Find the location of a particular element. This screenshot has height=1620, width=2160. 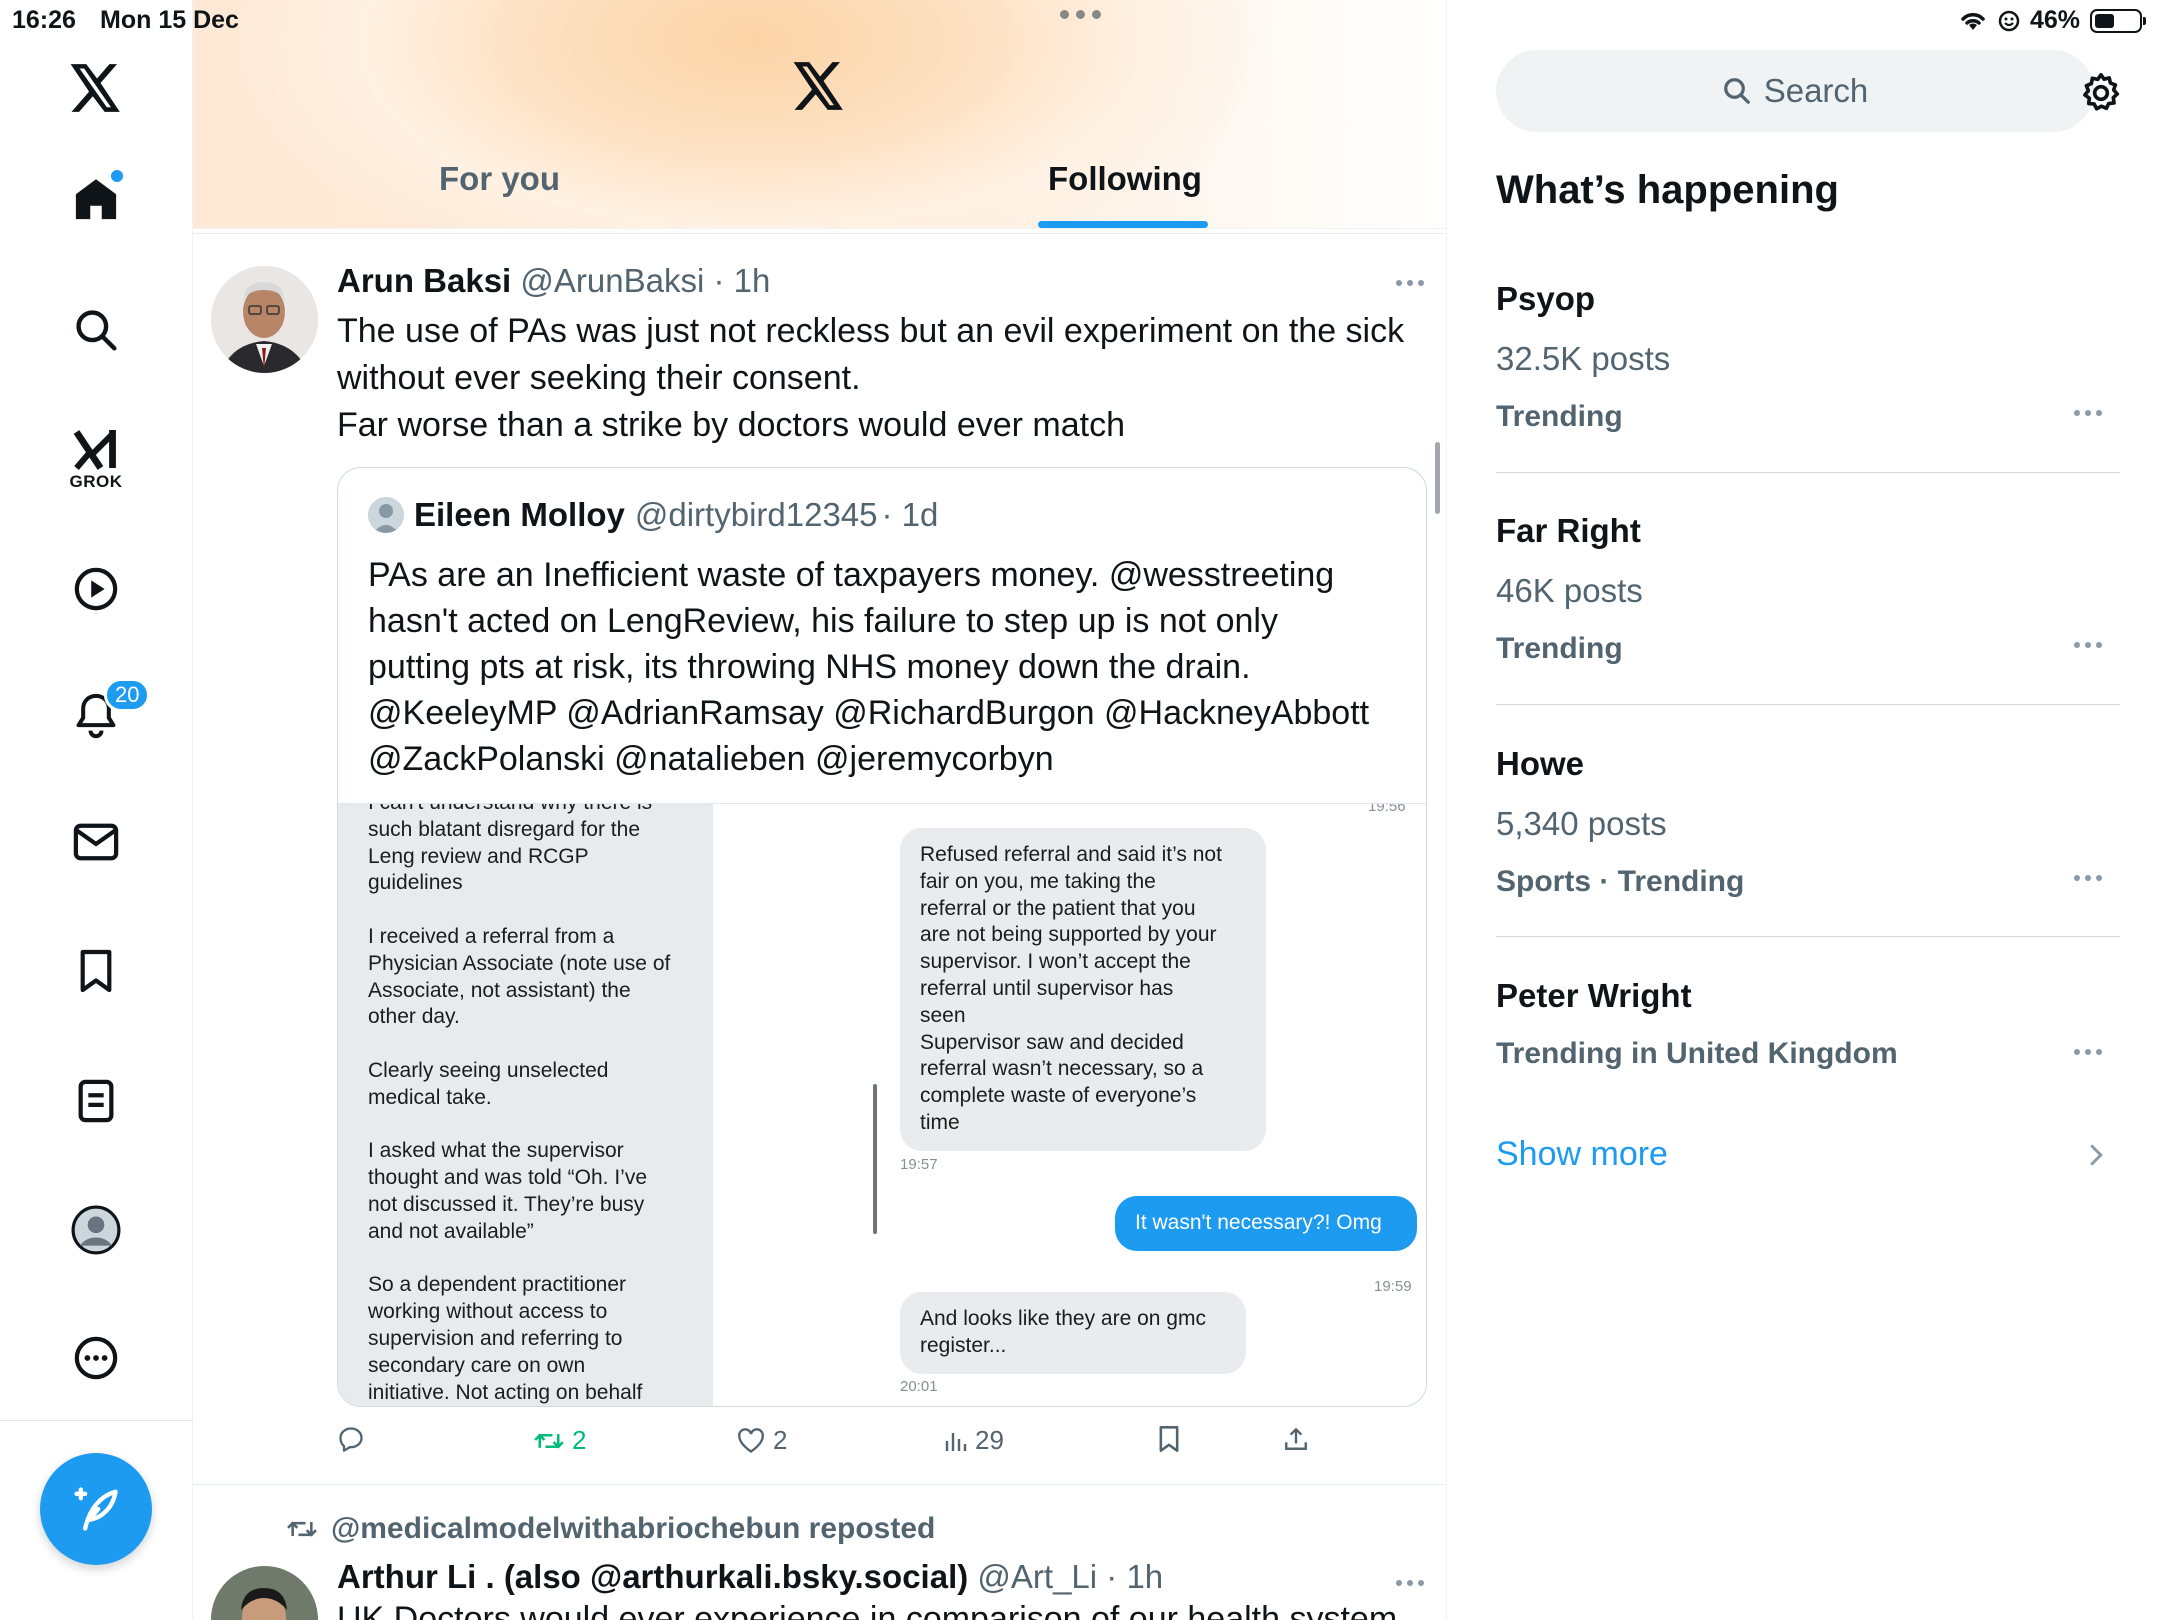

tweet2-time: · 1h is located at coordinates (1134, 1576).